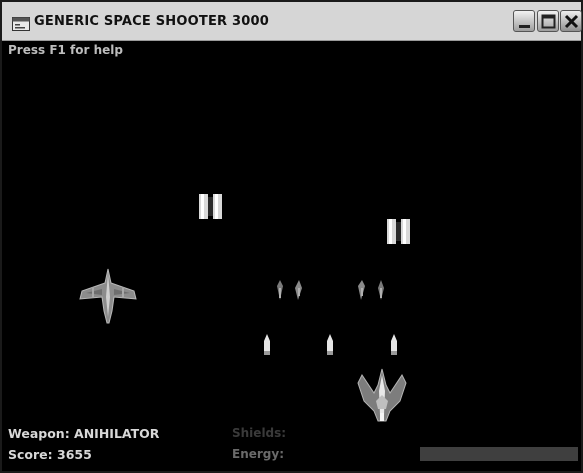  I want to click on help-hint: Press F1 for help, so click(65, 50).